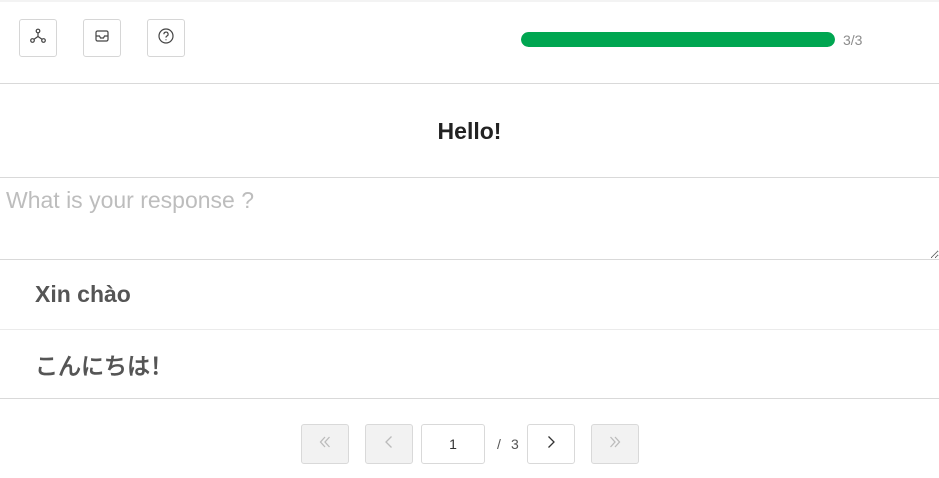 This screenshot has height=478, width=939. I want to click on progress-label: 3/3, so click(853, 40).